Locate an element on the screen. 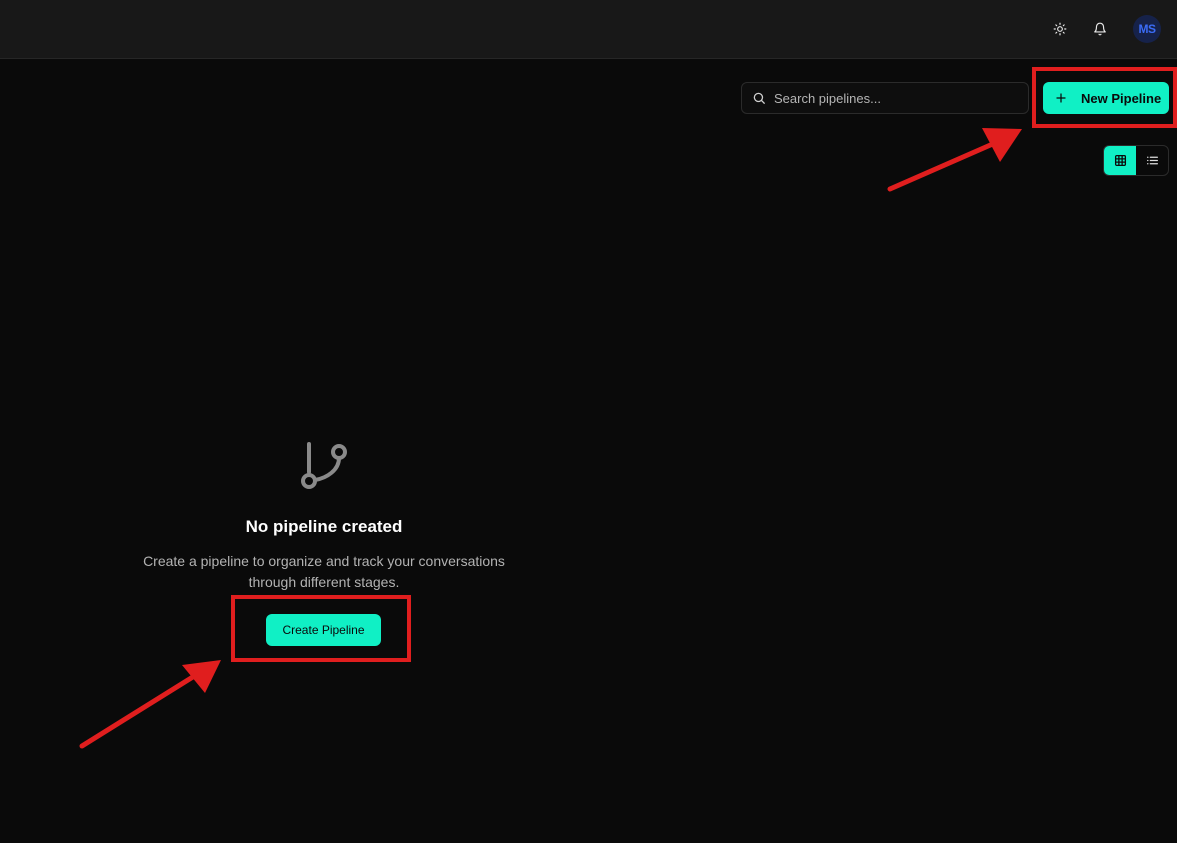 The width and height of the screenshot is (1177, 843). empty-state-title: No pipeline created is located at coordinates (324, 526).